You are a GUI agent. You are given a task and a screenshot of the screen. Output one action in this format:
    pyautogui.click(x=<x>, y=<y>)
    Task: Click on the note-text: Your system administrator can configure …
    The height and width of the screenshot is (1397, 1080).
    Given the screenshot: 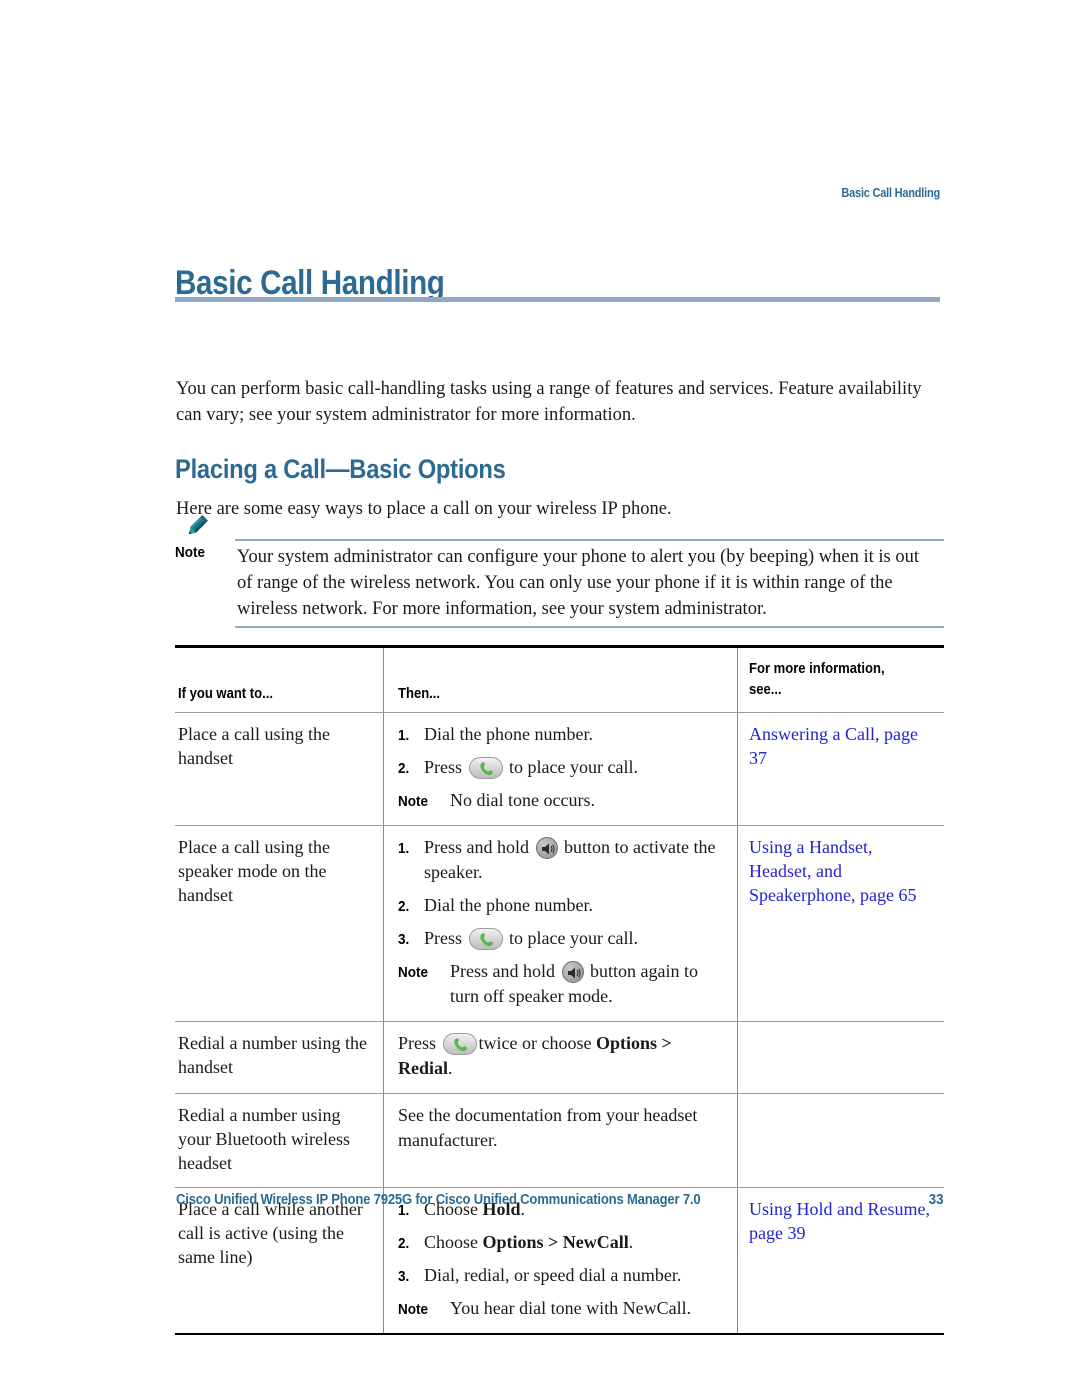 What is the action you would take?
    pyautogui.click(x=578, y=583)
    